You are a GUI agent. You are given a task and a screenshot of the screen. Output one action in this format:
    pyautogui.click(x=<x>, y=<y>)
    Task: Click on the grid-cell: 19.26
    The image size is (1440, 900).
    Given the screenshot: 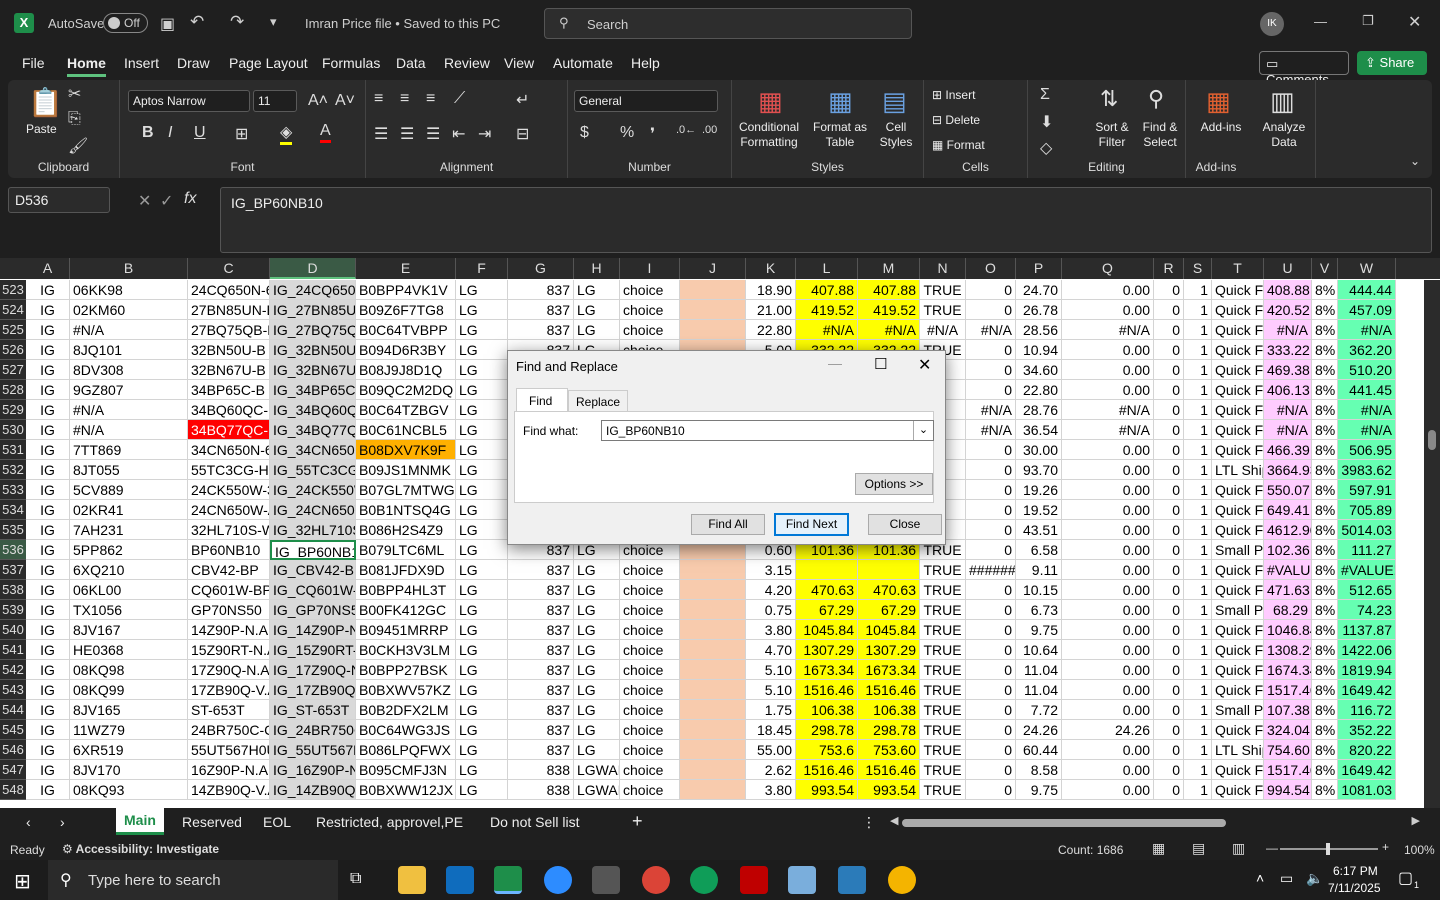 What is the action you would take?
    pyautogui.click(x=1039, y=490)
    